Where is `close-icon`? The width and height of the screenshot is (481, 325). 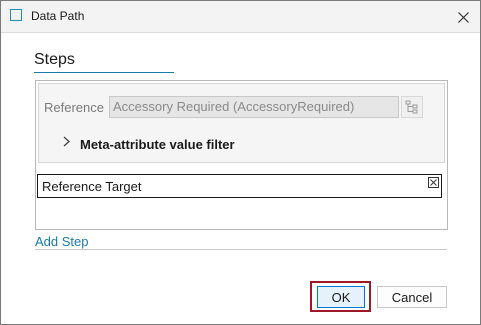
close-icon is located at coordinates (463, 17).